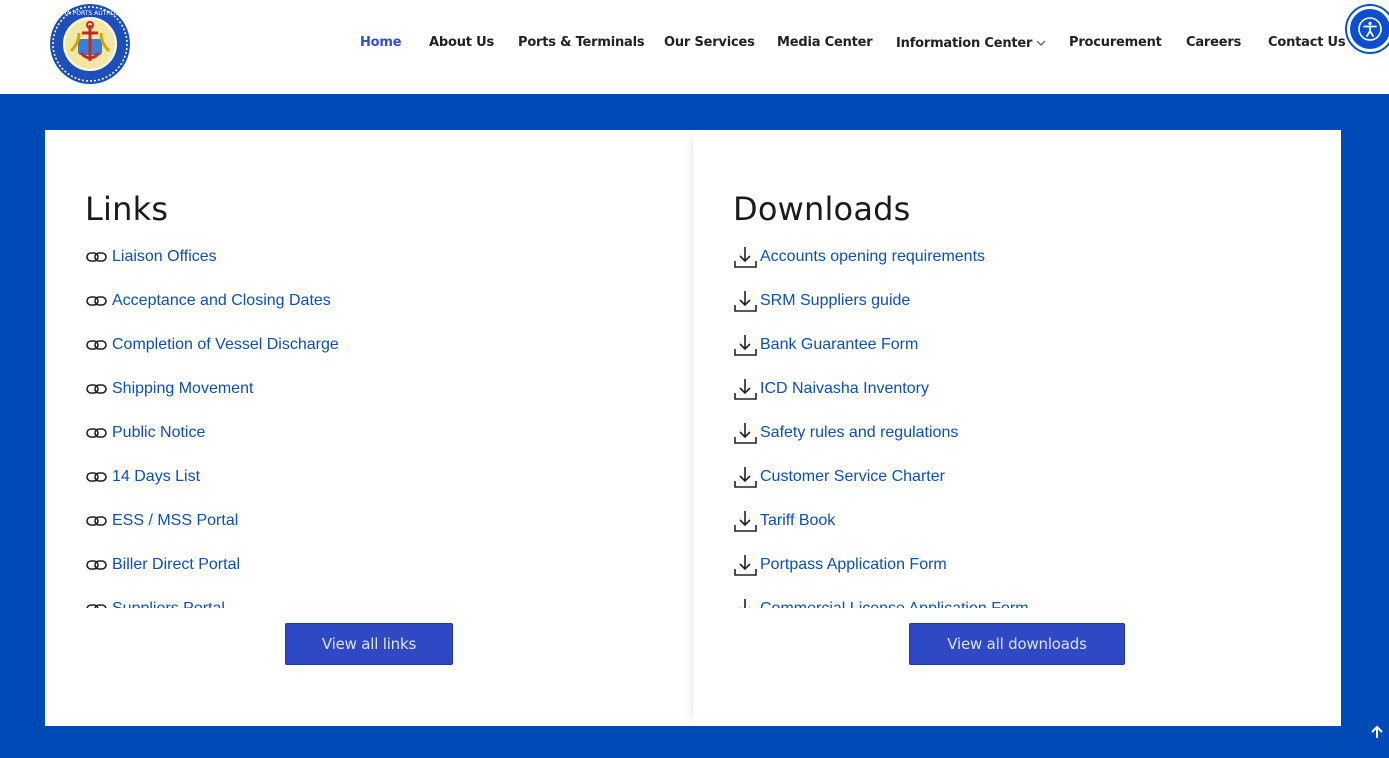  What do you see at coordinates (581, 44) in the screenshot?
I see `nav-ports-terminals: Ports & Terminals` at bounding box center [581, 44].